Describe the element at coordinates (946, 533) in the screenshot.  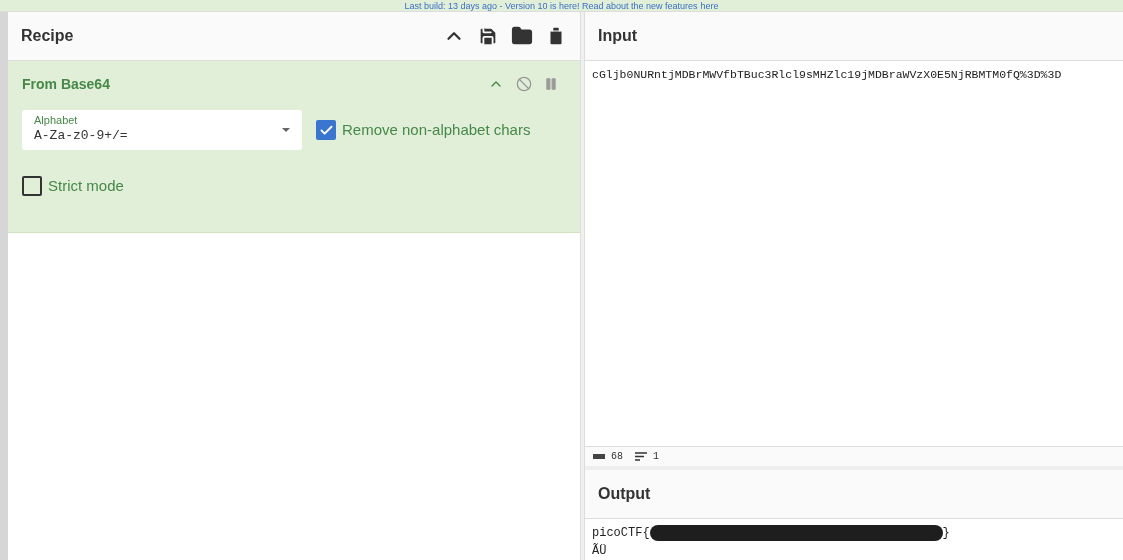
I see `output-text: }` at that location.